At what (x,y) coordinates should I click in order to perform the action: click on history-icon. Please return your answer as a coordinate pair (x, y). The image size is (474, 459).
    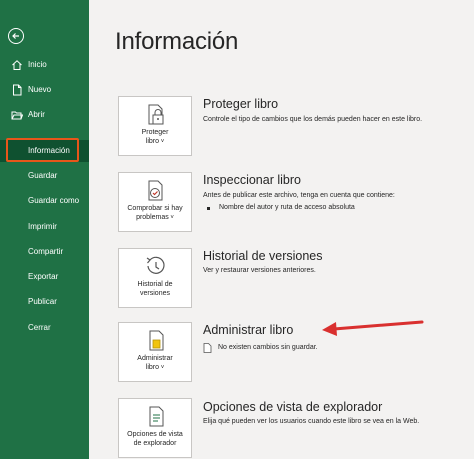
    Looking at the image, I should click on (155, 265).